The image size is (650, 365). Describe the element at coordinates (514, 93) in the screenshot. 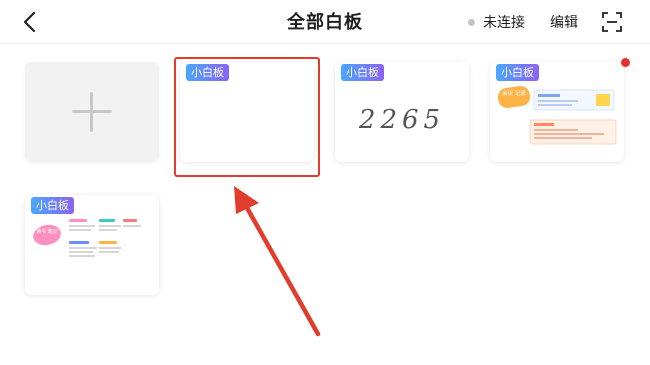

I see `sticker-text: 会议 记录` at that location.